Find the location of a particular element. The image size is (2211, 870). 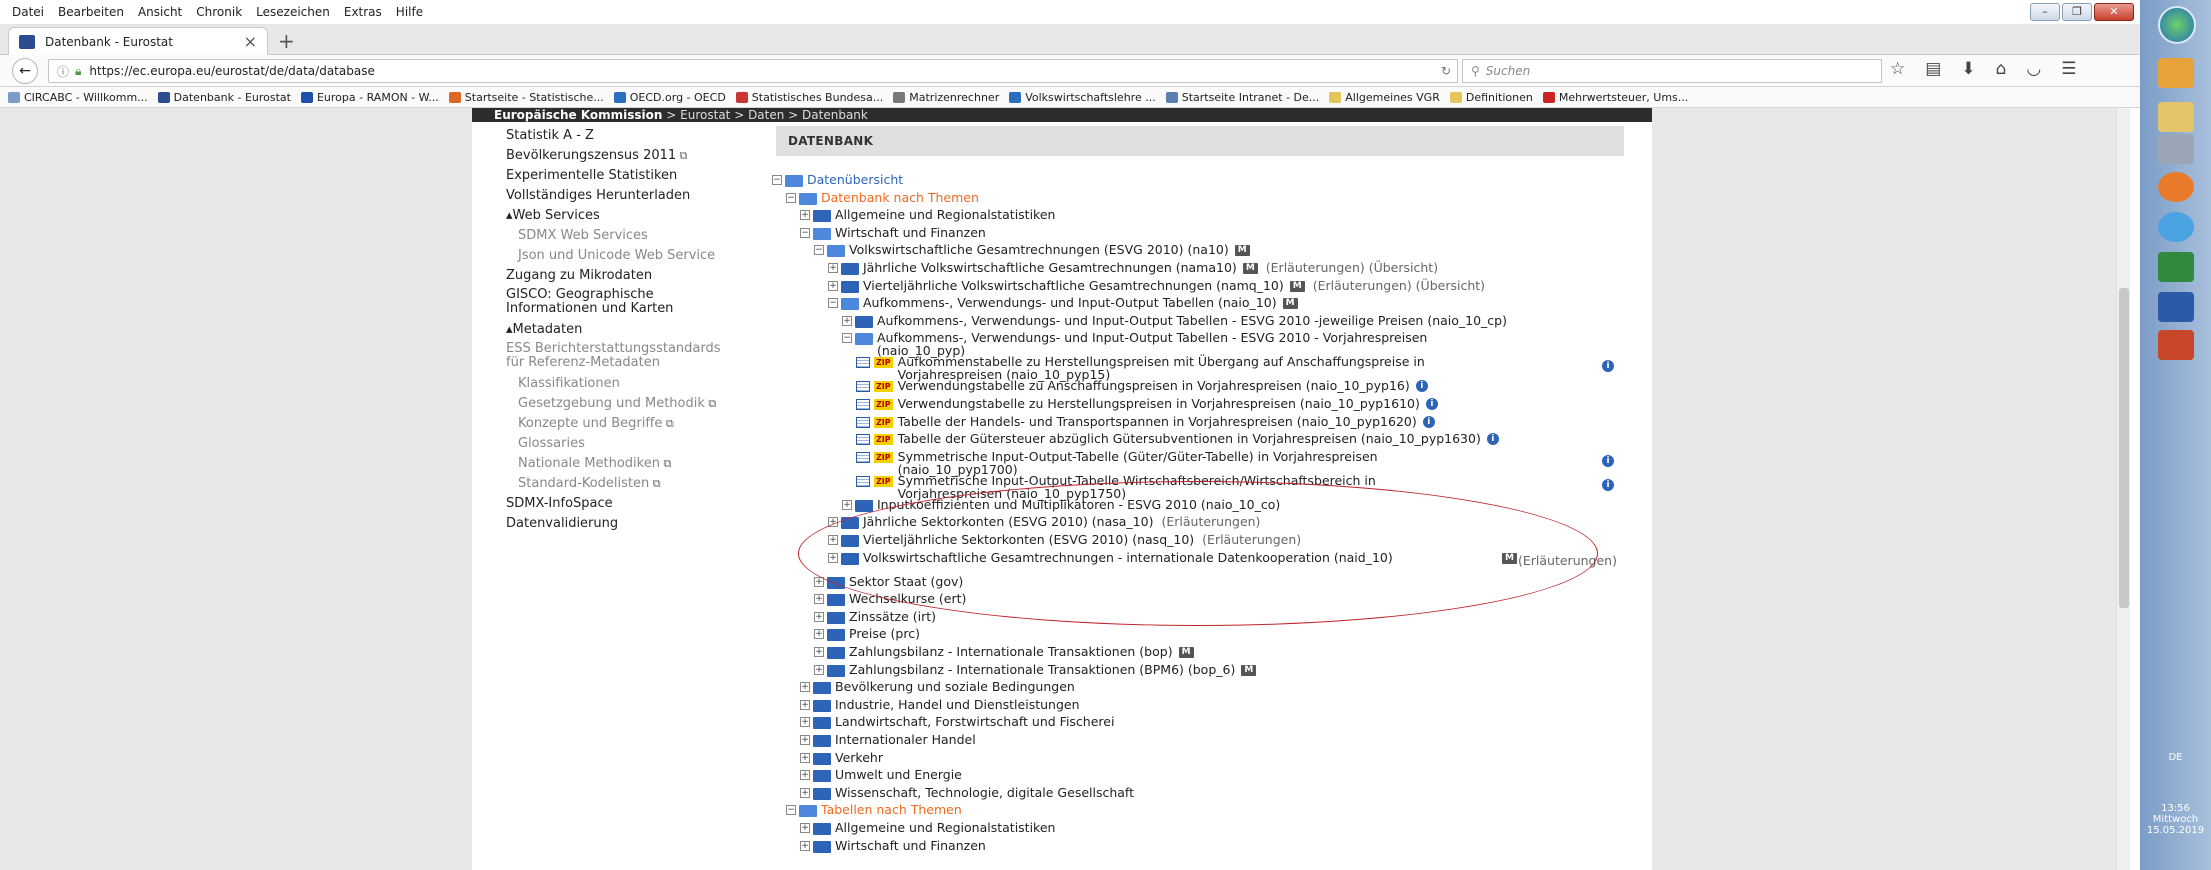

bookmark-item: Allgemeines VGR is located at coordinates (1384, 97).